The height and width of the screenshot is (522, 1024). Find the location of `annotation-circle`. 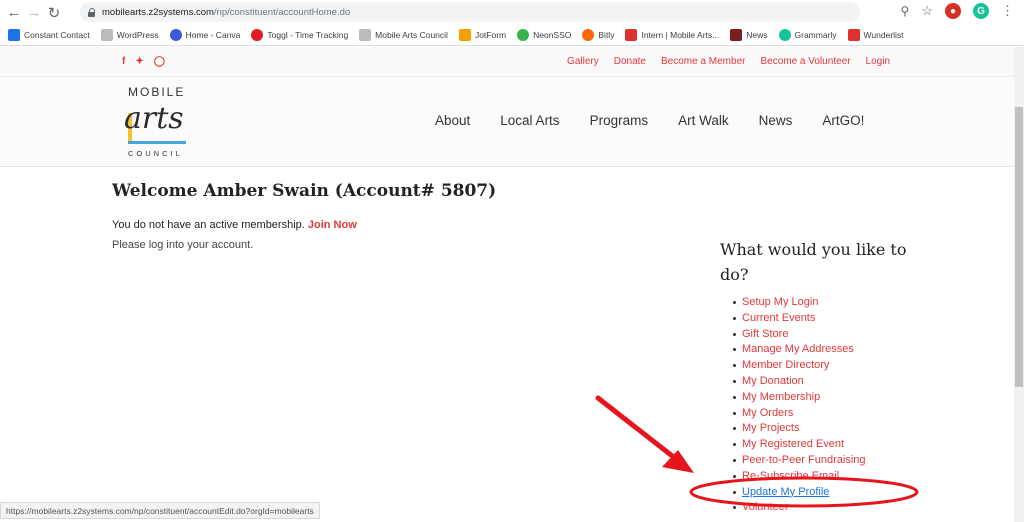

annotation-circle is located at coordinates (804, 492).